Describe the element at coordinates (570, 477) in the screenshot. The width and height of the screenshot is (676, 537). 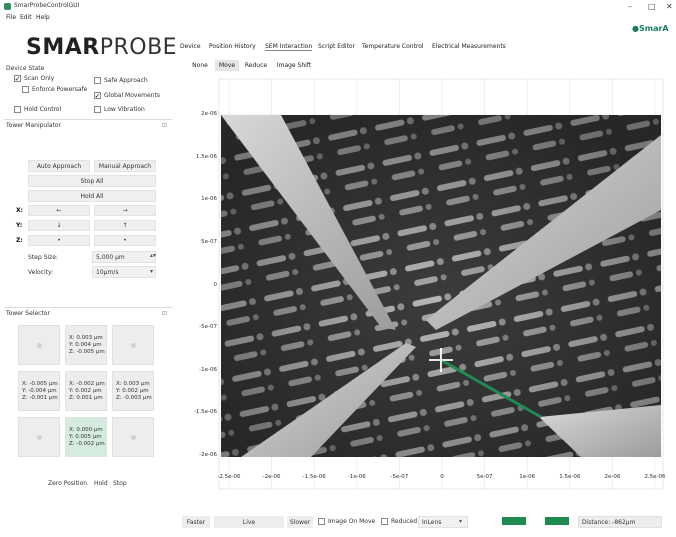
I see `x-tick-label: 1.5e-06` at that location.